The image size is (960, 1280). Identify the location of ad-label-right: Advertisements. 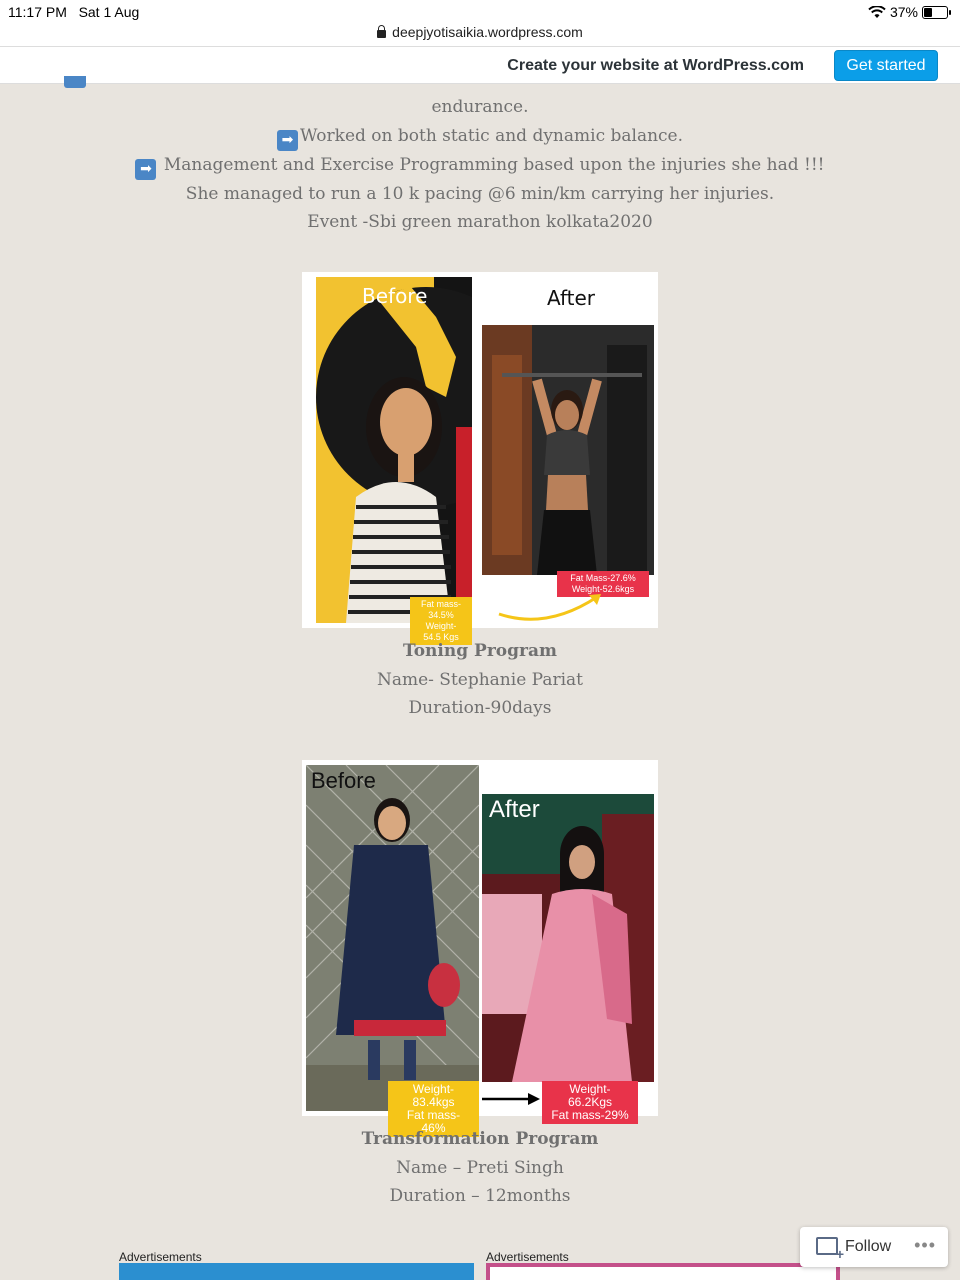
(527, 1257).